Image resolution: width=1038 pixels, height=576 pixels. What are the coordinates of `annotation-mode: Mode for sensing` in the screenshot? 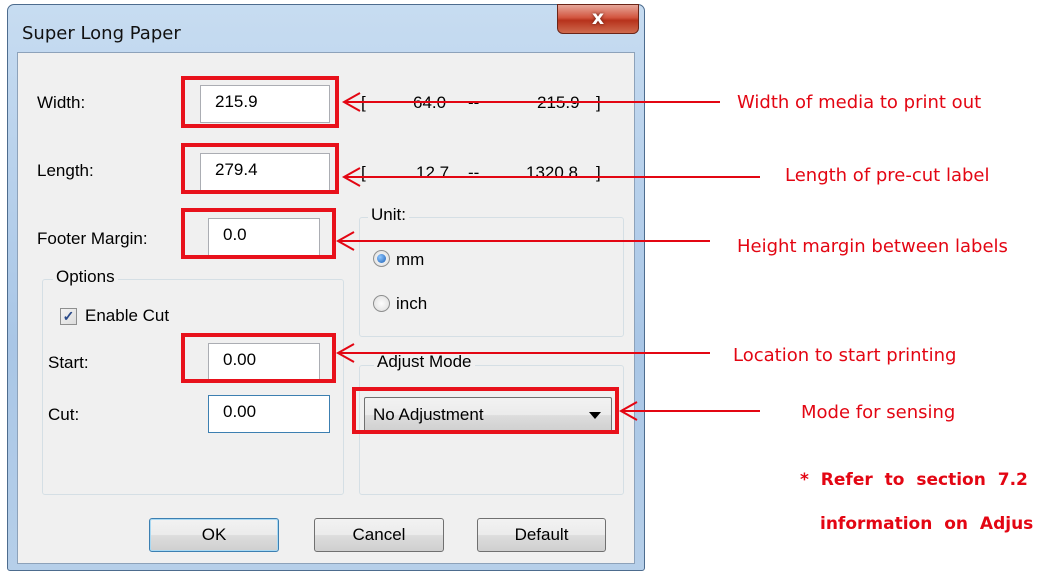 It's located at (878, 412).